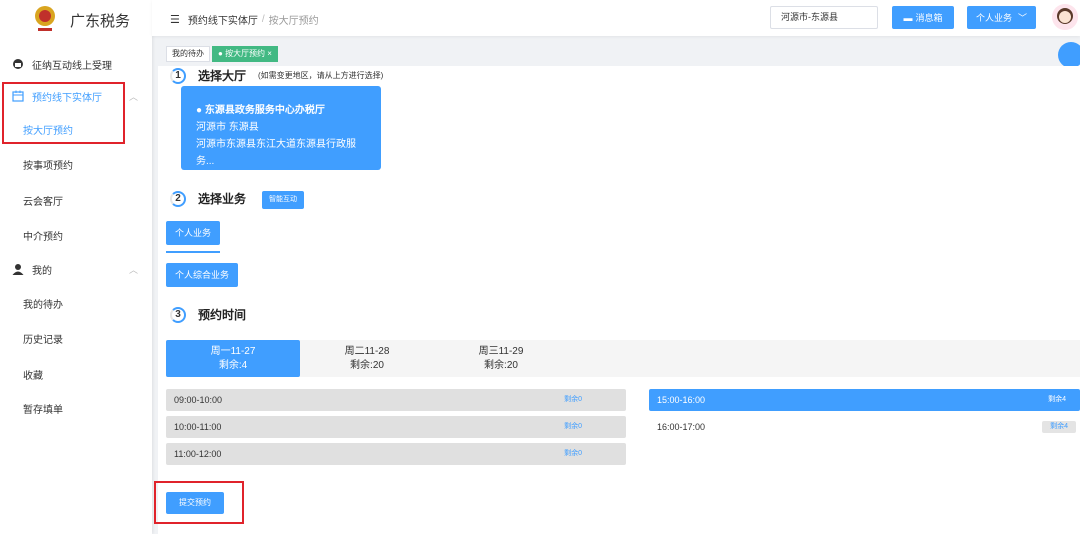  Describe the element at coordinates (76, 200) in the screenshot. I see `sidebar-item-cloud-hall: 云会客厅` at that location.